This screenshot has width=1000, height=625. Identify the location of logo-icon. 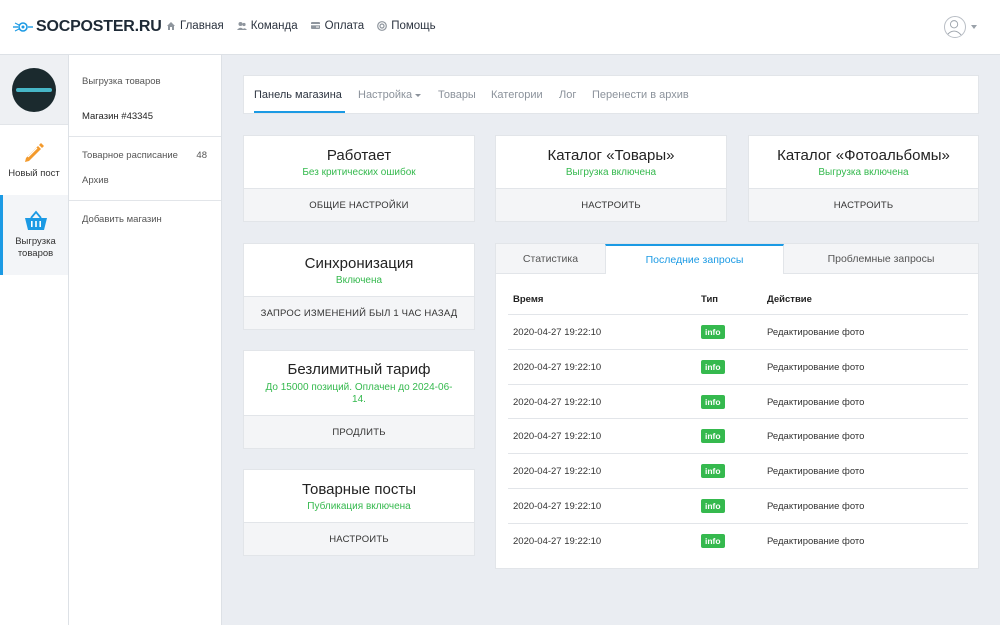
(23, 27).